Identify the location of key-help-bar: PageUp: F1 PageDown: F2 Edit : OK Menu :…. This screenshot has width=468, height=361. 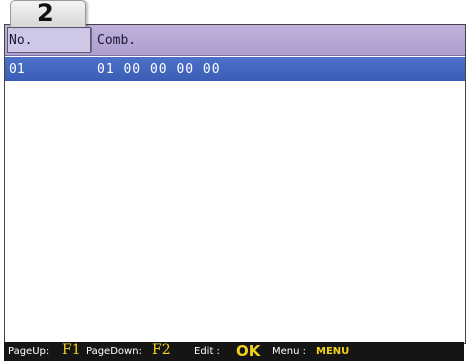
(234, 351).